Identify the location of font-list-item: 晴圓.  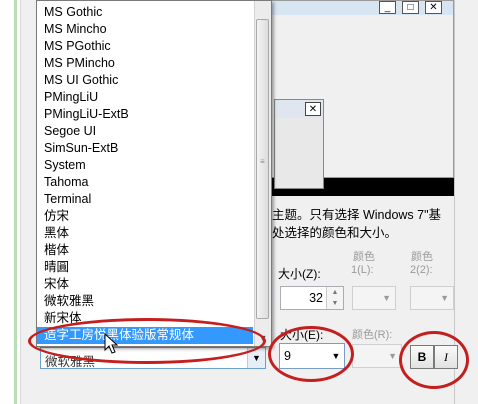
(145, 267).